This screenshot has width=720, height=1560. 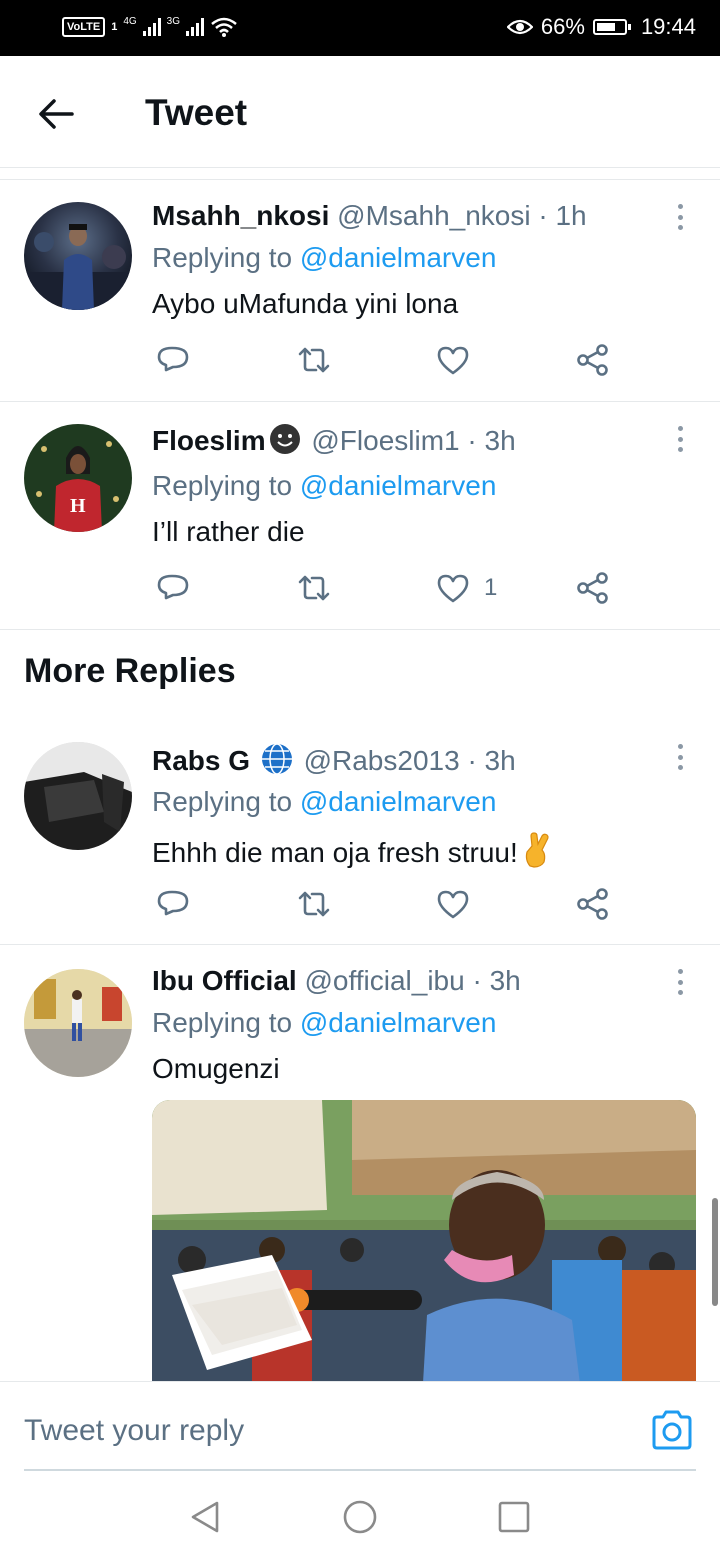 What do you see at coordinates (228, 531) in the screenshot?
I see `tweet-text: I’ll rather die` at bounding box center [228, 531].